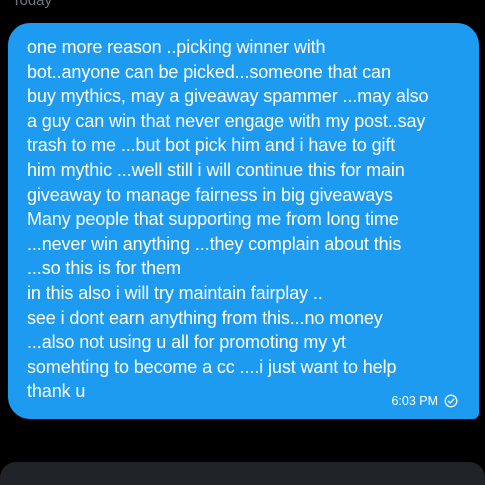  Describe the element at coordinates (32, 4) in the screenshot. I see `date-separator: Today` at that location.